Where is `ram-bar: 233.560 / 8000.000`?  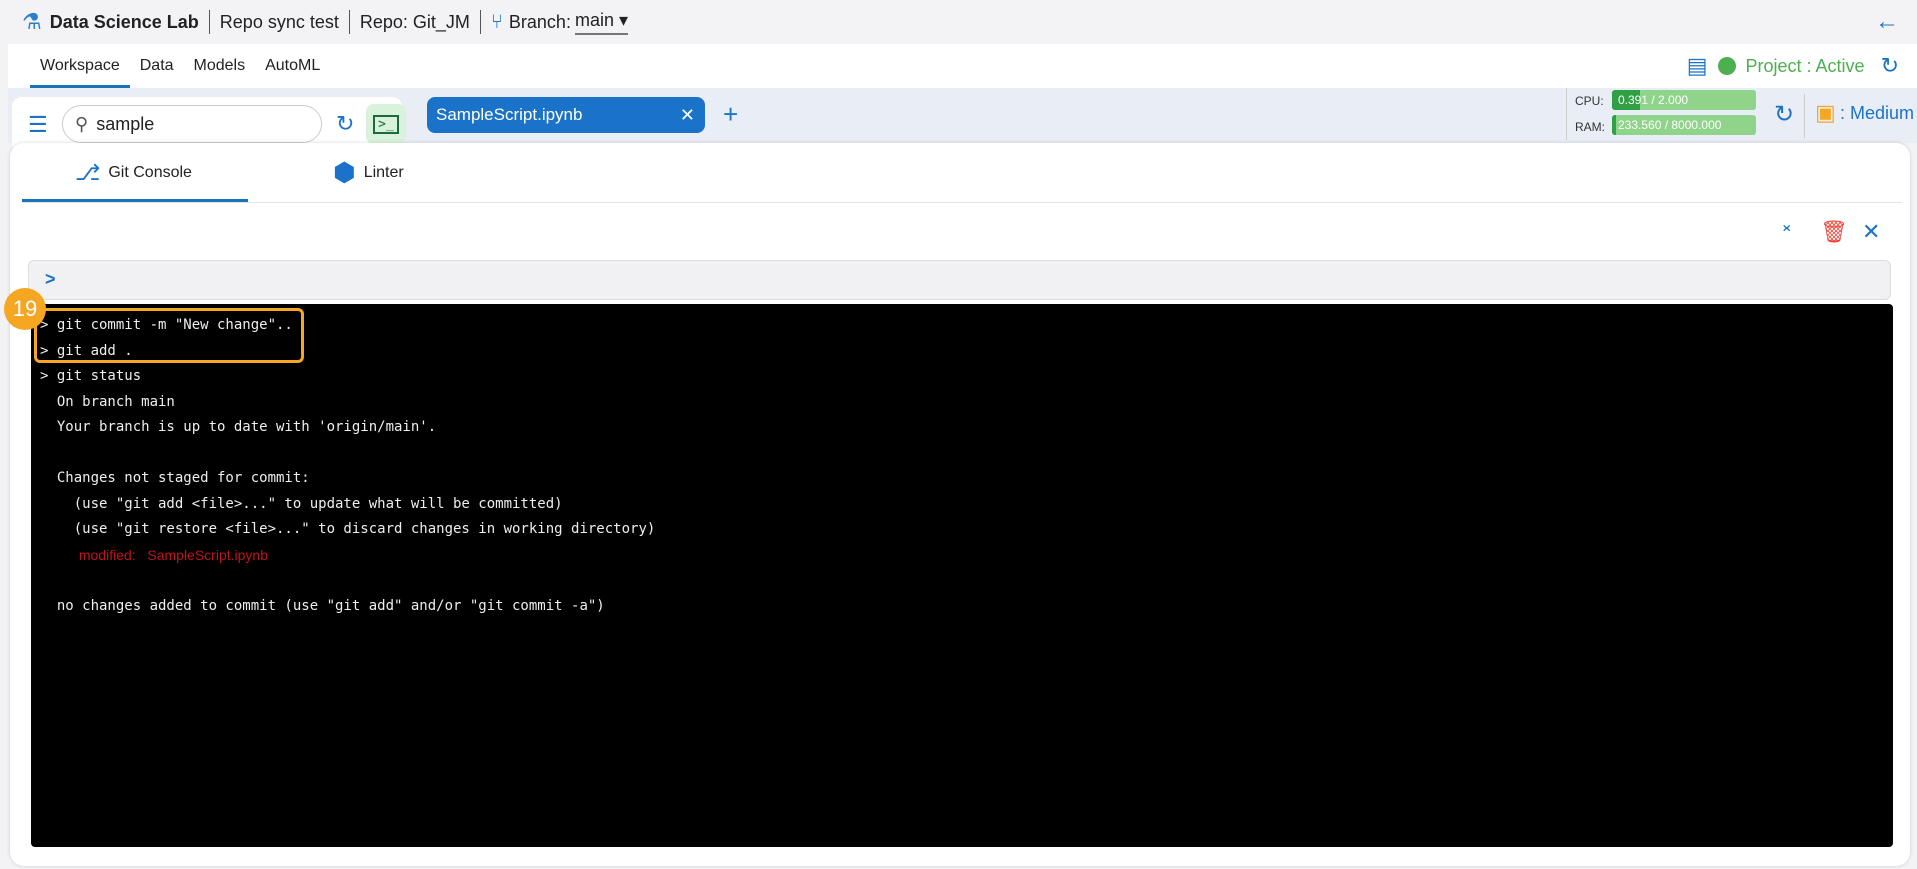 ram-bar: 233.560 / 8000.000 is located at coordinates (1684, 125).